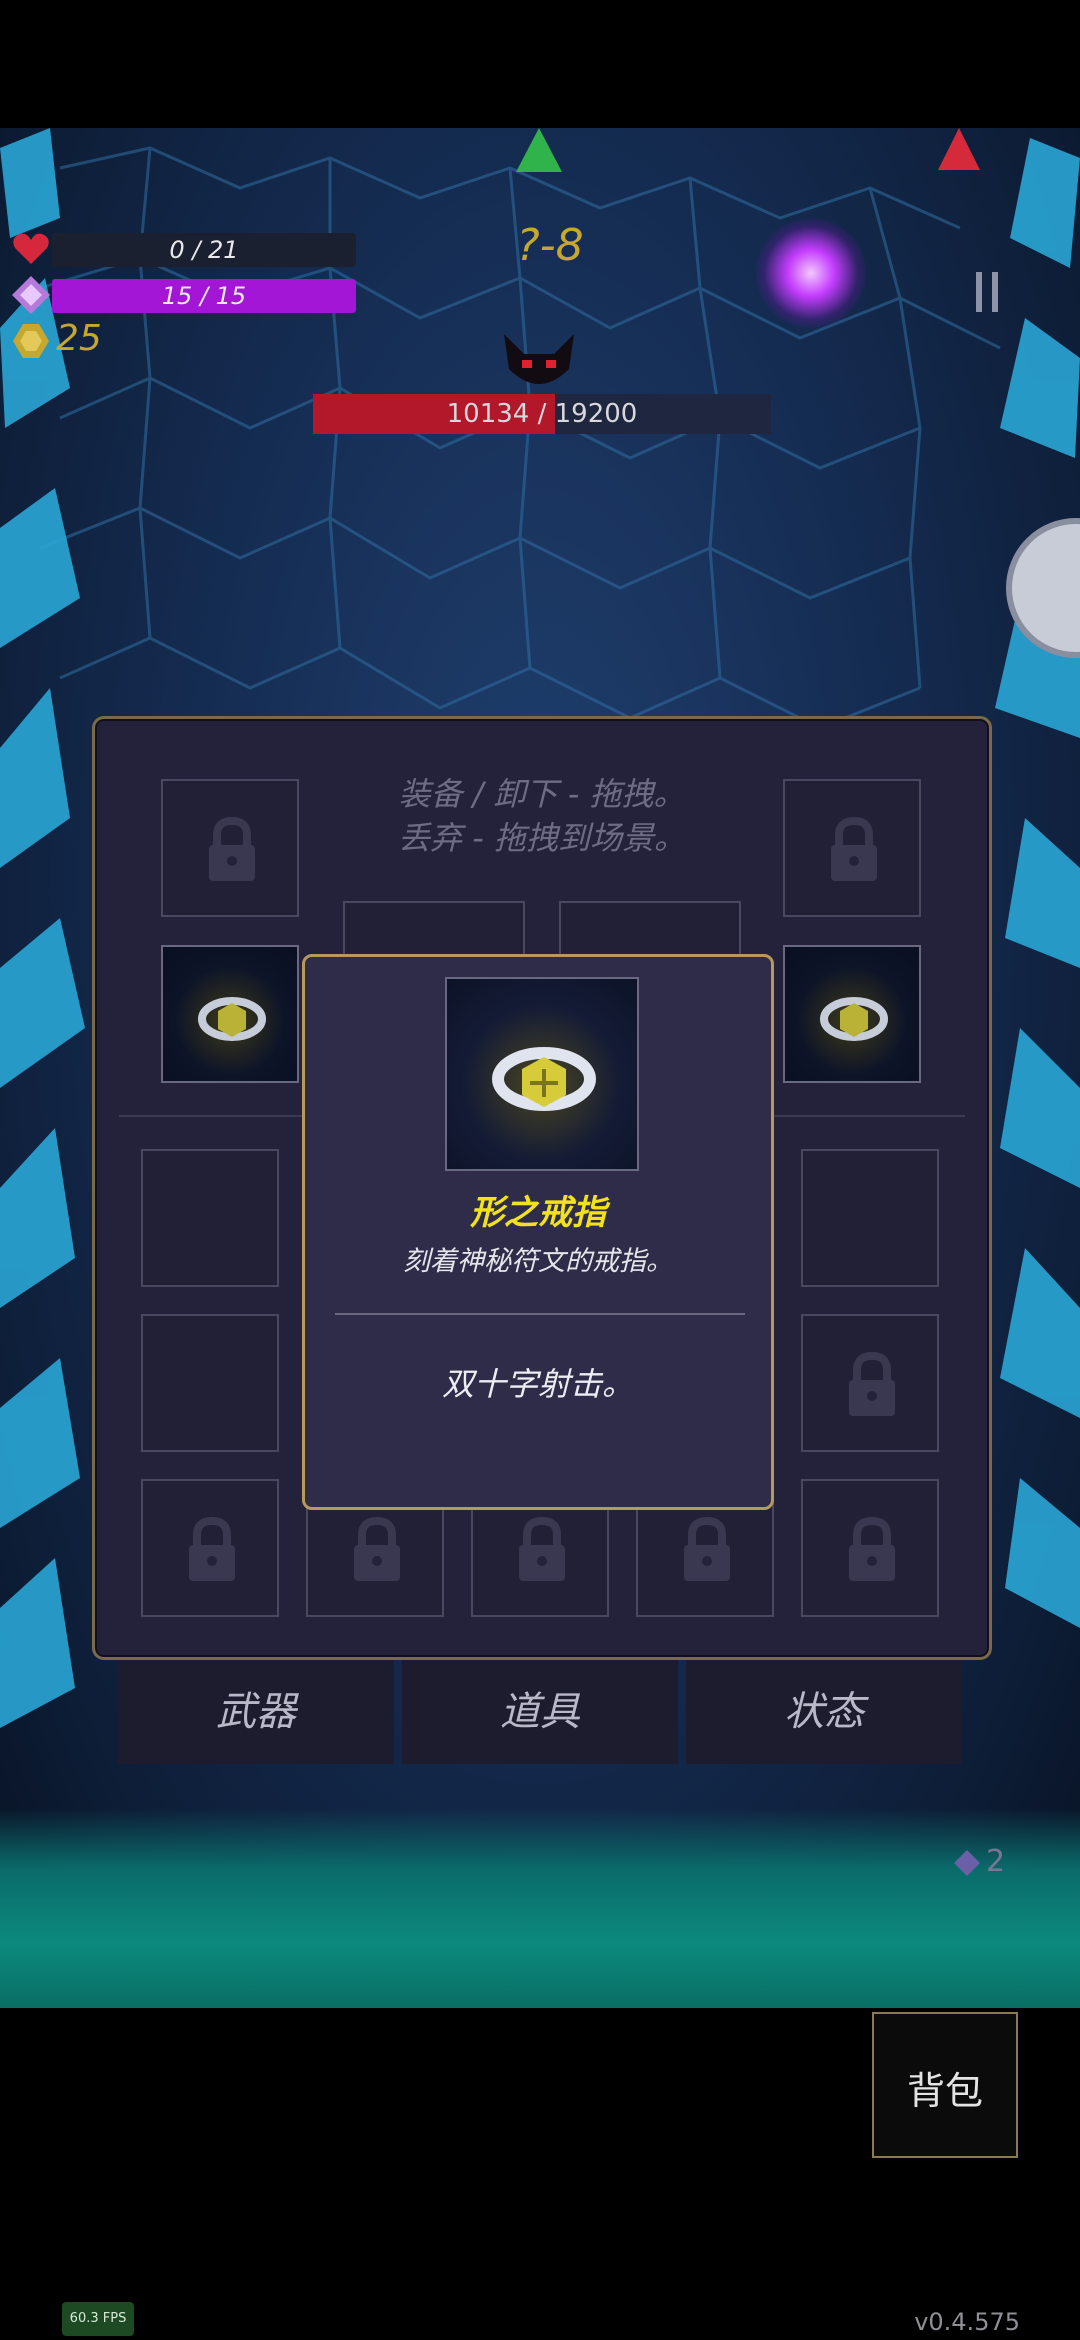  I want to click on health-text: 0 / 21, so click(204, 250).